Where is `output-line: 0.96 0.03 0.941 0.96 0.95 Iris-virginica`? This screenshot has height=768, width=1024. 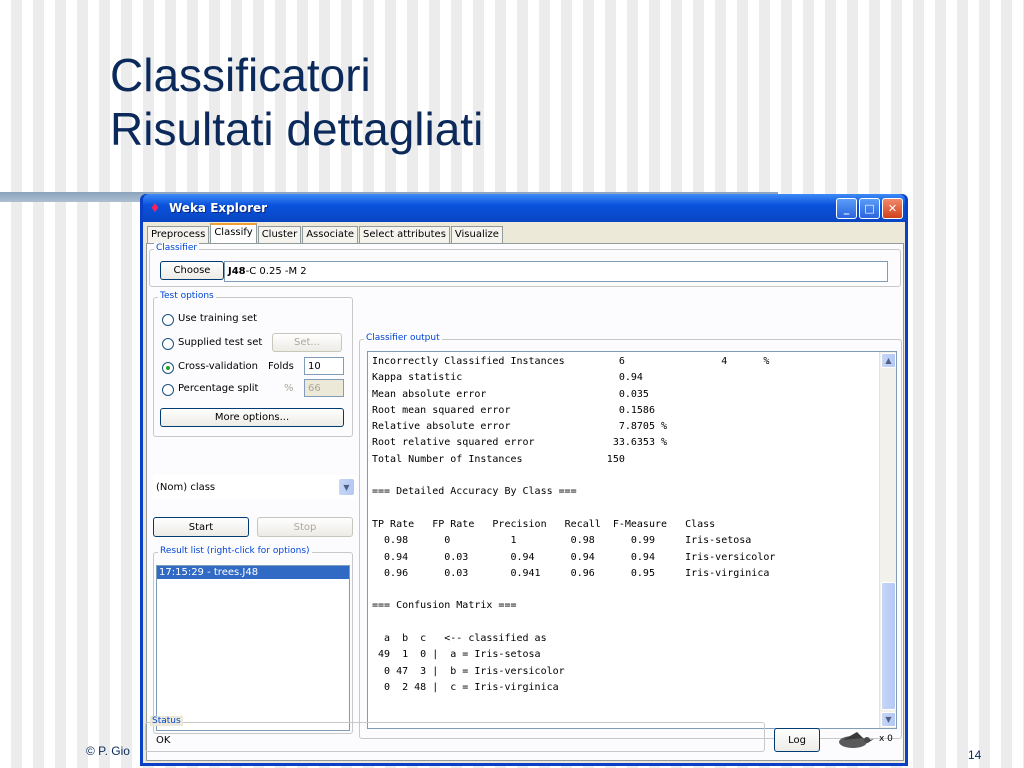
output-line: 0.96 0.03 0.941 0.96 0.95 Iris-virginica is located at coordinates (571, 573).